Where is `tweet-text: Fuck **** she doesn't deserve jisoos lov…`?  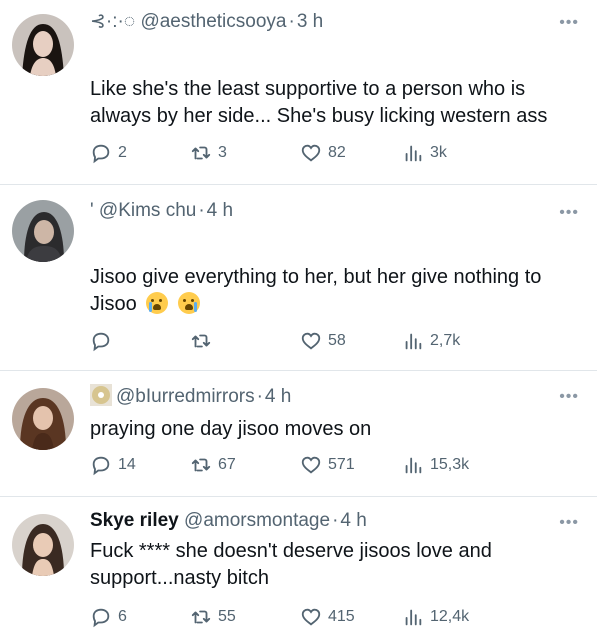 tweet-text: Fuck **** she doesn't deserve jisoos lov… is located at coordinates (291, 564).